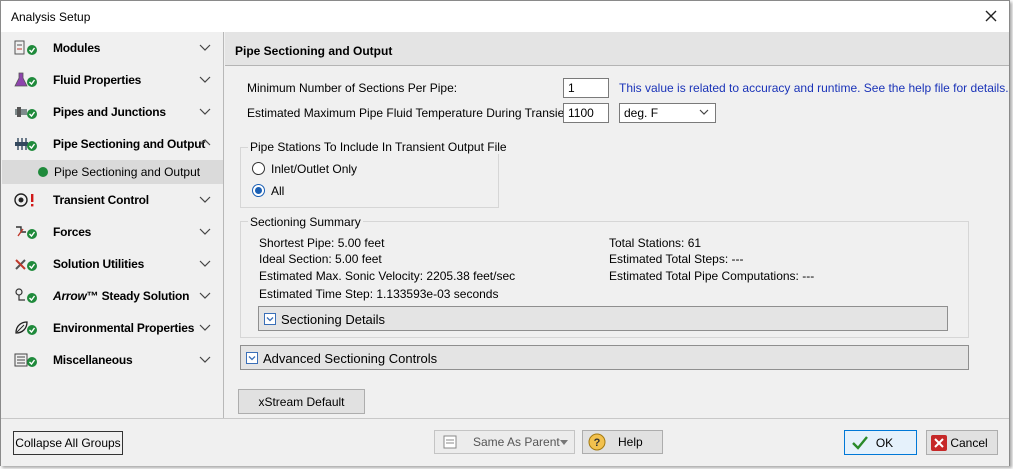  I want to click on close-icon, so click(991, 16).